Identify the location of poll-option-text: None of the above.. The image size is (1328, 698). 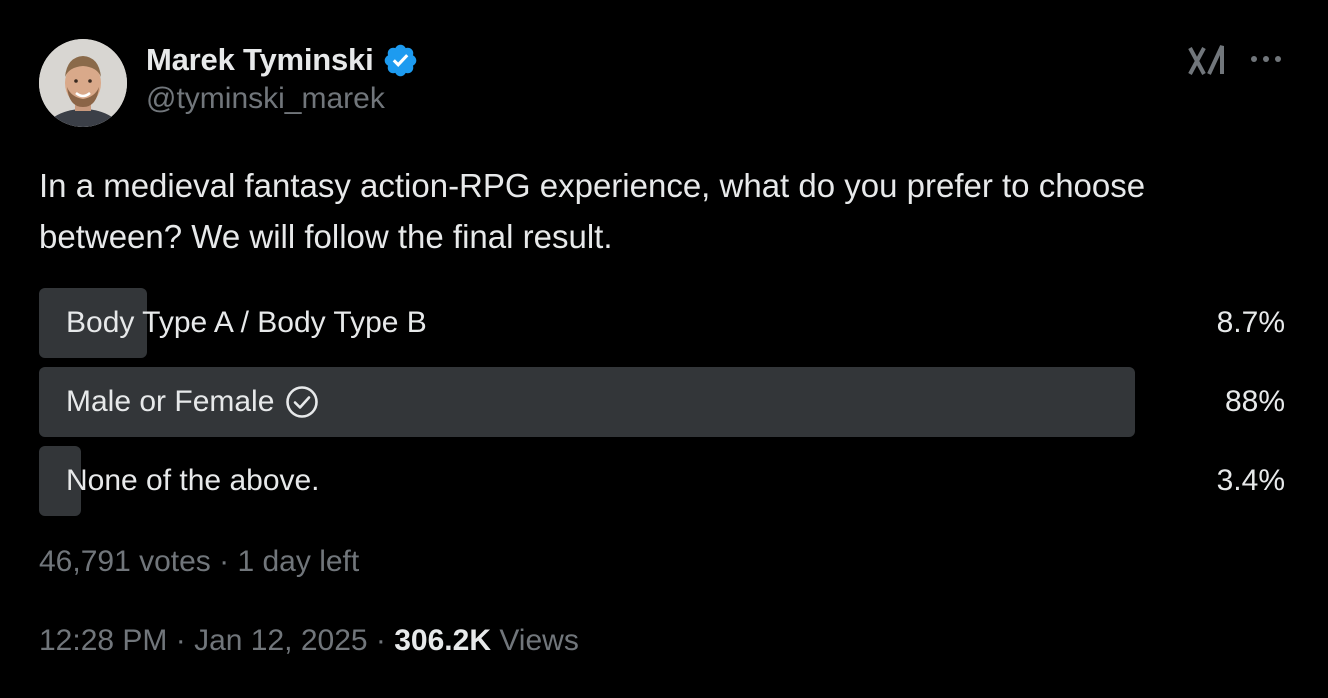
(193, 480).